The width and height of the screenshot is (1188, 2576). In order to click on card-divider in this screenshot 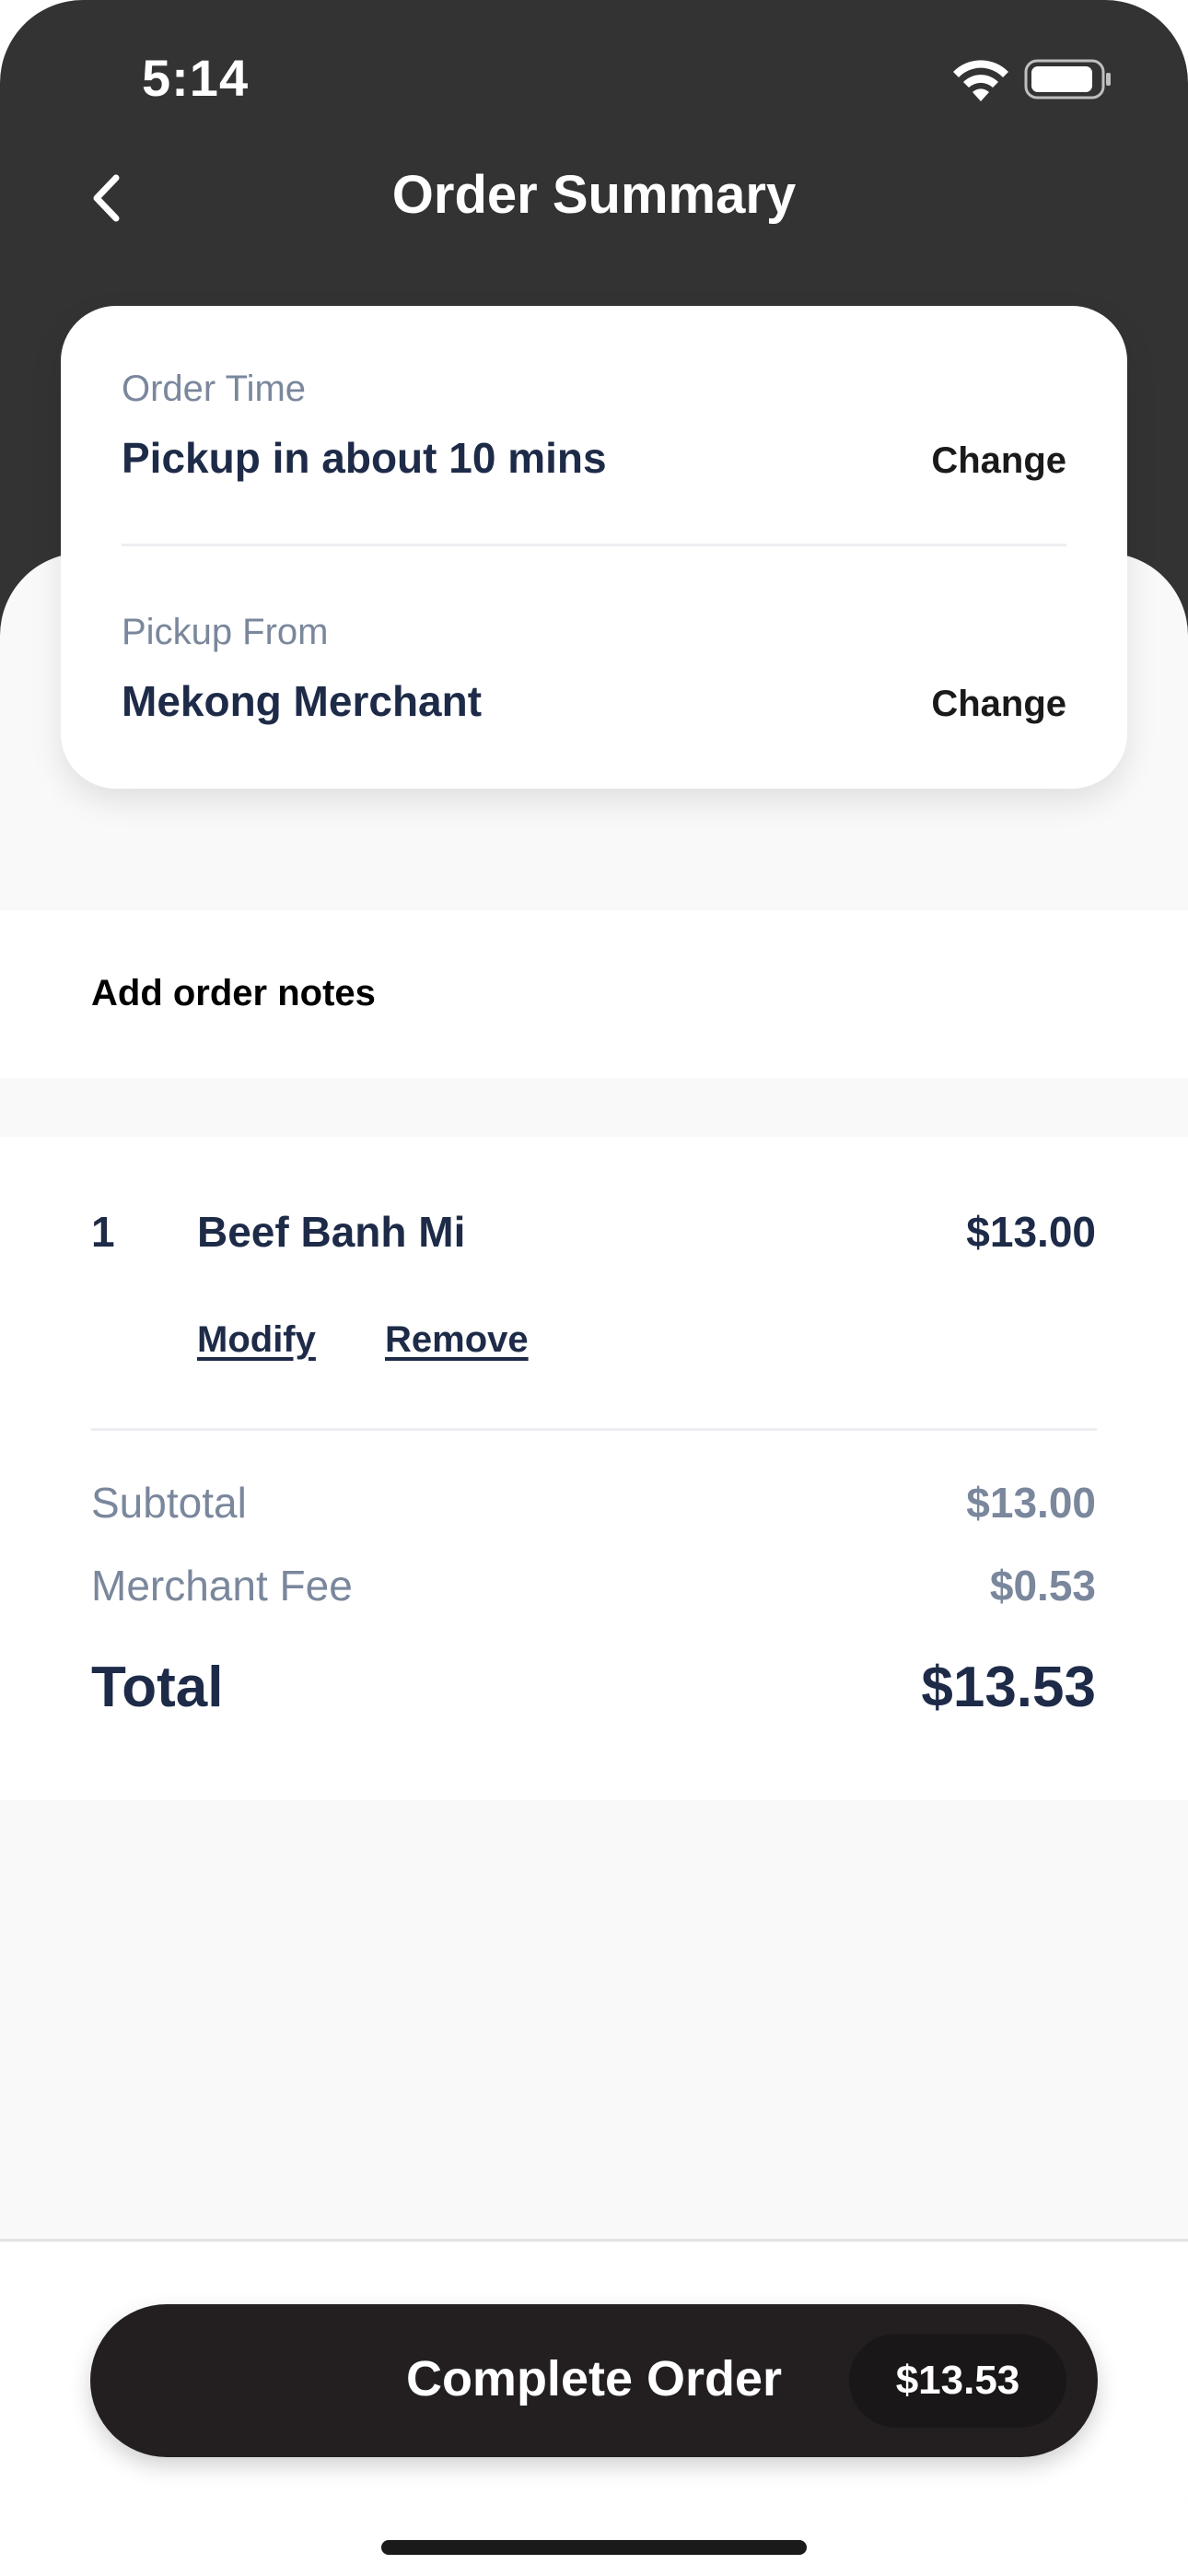, I will do `click(594, 545)`.